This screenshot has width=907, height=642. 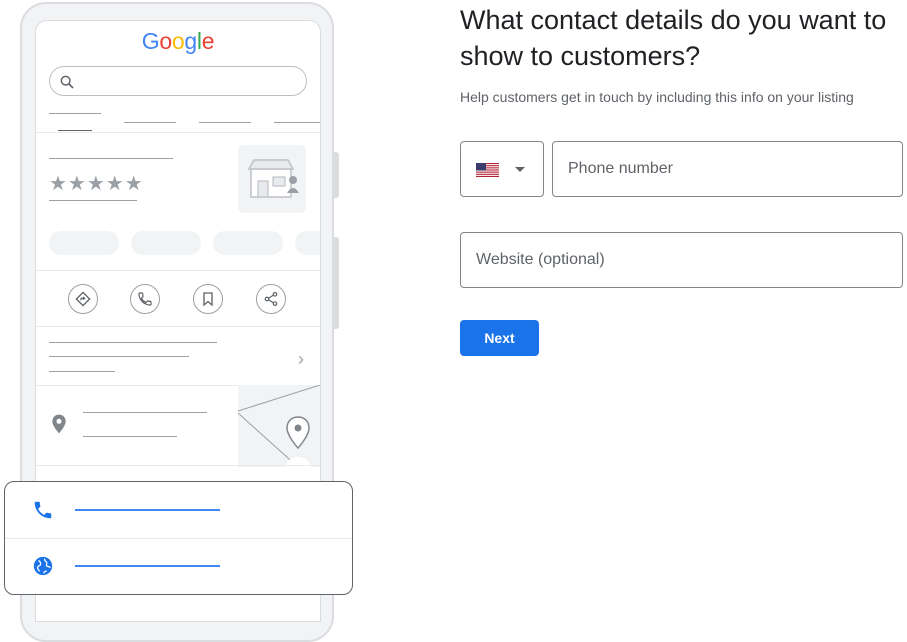 What do you see at coordinates (111, 158) in the screenshot?
I see `business-name-placeholder` at bounding box center [111, 158].